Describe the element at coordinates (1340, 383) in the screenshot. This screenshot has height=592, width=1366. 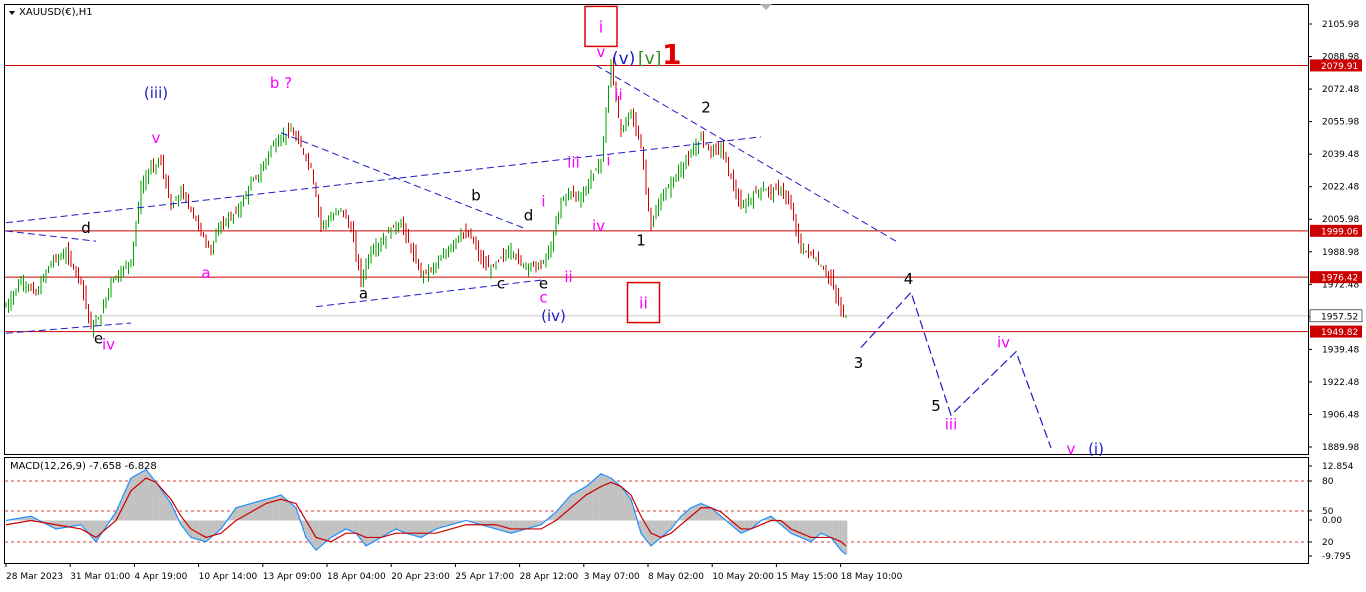
I see `price-axis-label: 1922.48` at that location.